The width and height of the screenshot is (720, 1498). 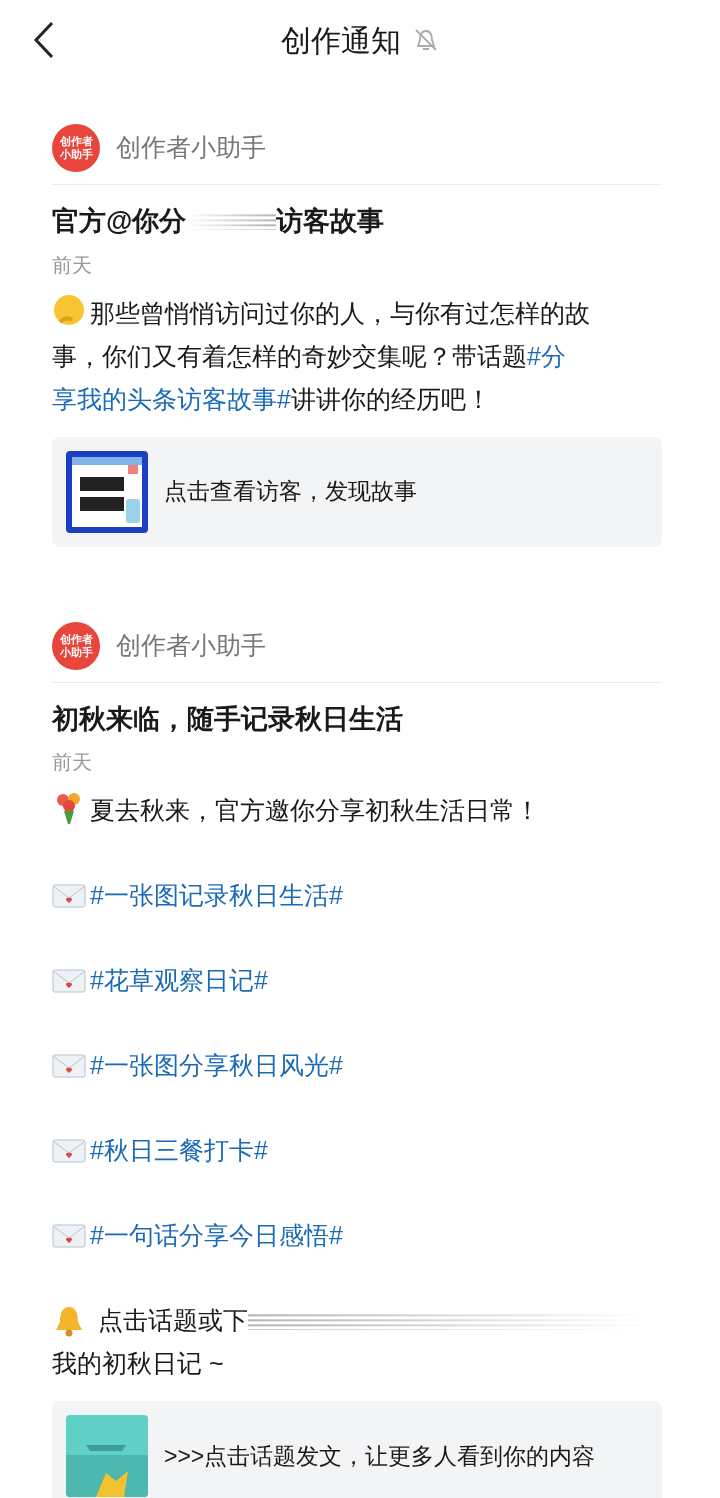 What do you see at coordinates (216, 895) in the screenshot?
I see `topic-link: #一张图记录秋日生活#` at bounding box center [216, 895].